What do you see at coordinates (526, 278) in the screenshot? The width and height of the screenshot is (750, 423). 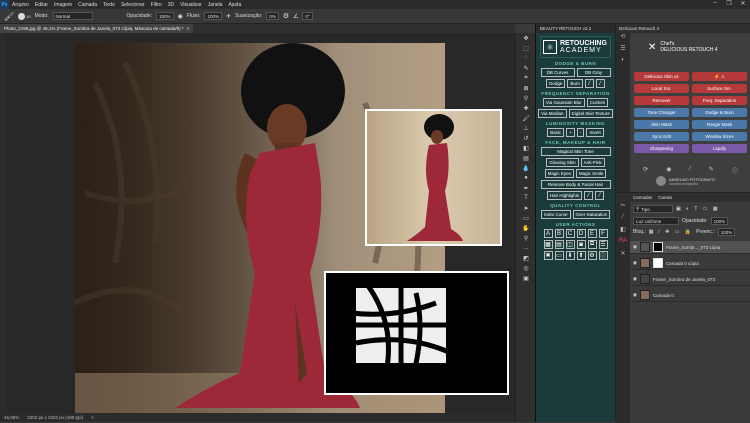 I see `screen-mode-icon: ▣` at bounding box center [526, 278].